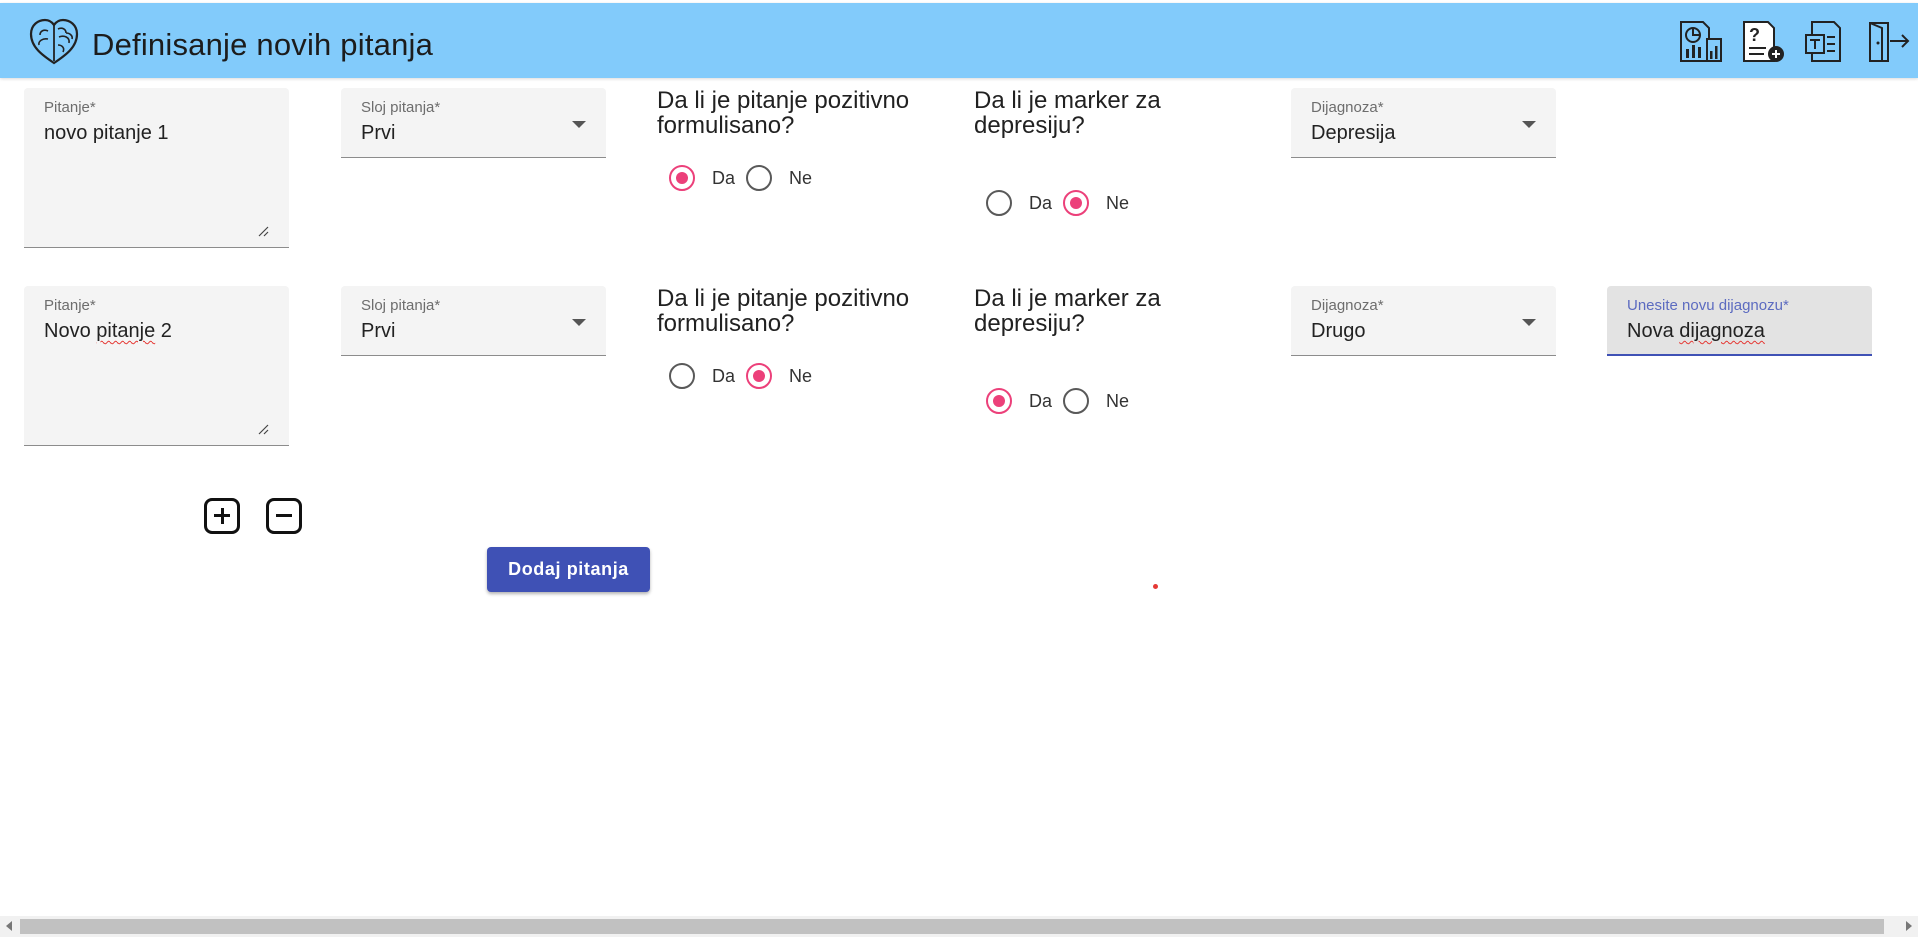 This screenshot has width=1918, height=937. I want to click on document-icon, so click(1825, 42).